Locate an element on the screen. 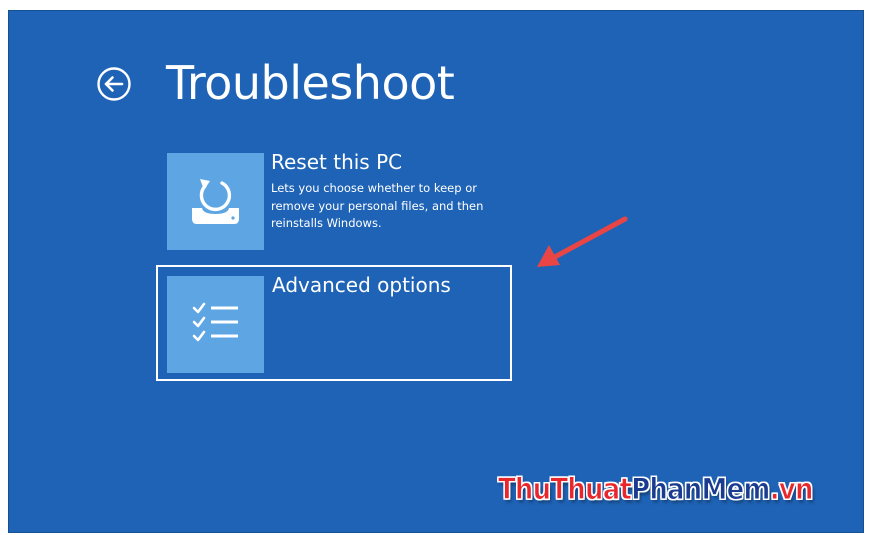 The image size is (870, 535). watermark: ThuThuatPhanMem.vn is located at coordinates (655, 490).